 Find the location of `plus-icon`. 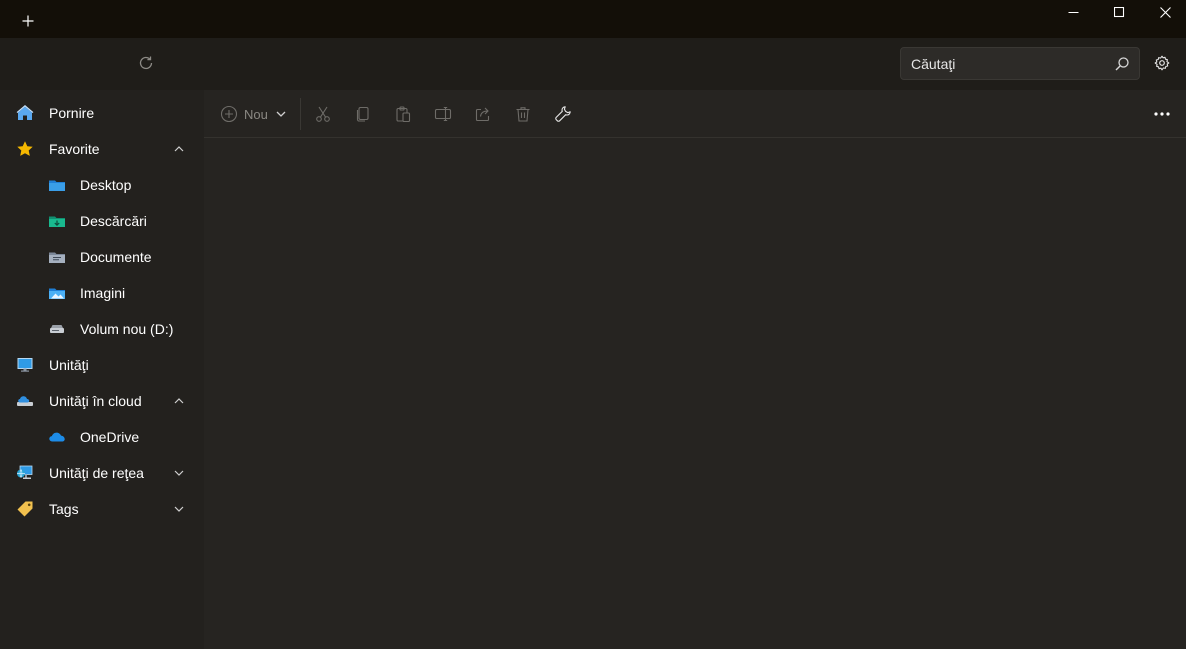

plus-icon is located at coordinates (28, 21).